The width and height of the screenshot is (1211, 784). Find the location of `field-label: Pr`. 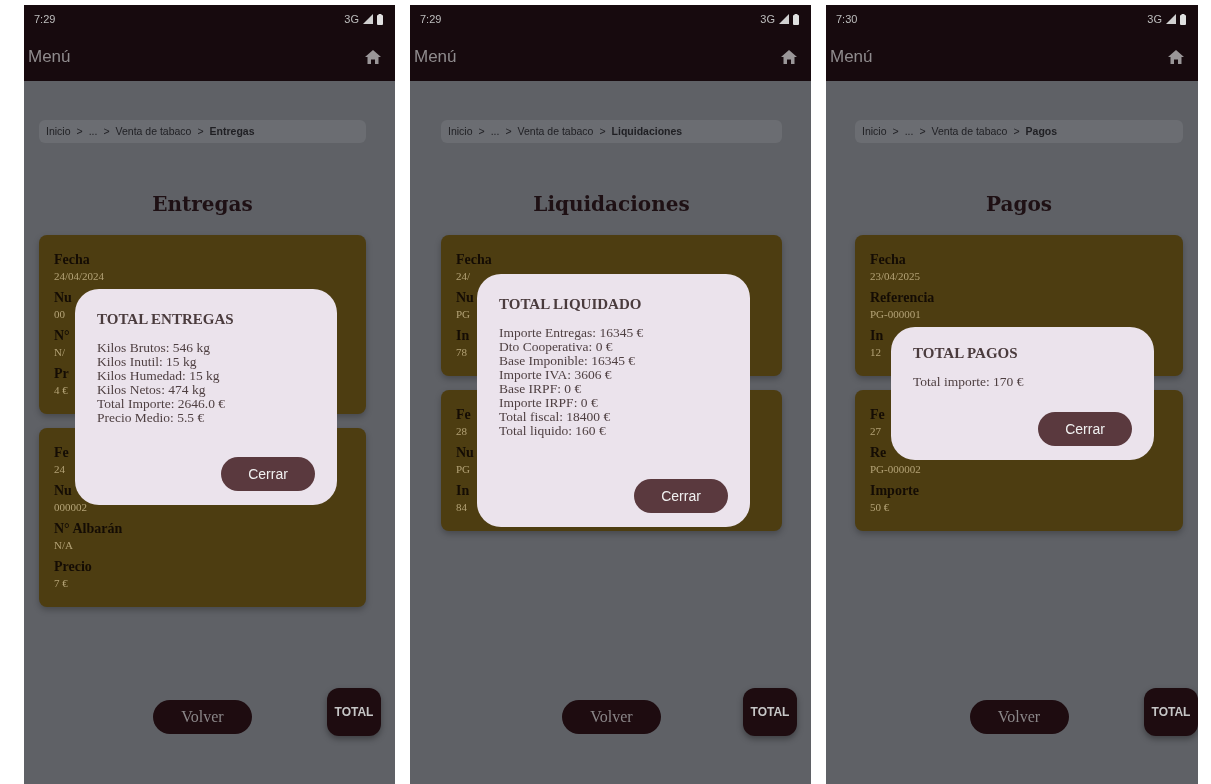

field-label: Pr is located at coordinates (61, 374).